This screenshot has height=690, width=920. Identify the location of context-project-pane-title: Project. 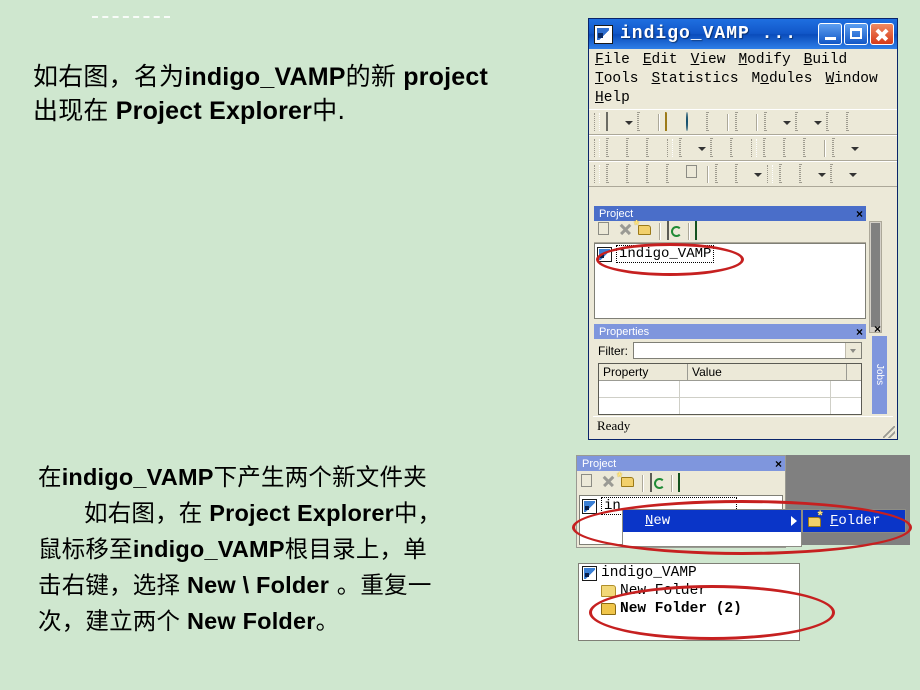
(599, 463).